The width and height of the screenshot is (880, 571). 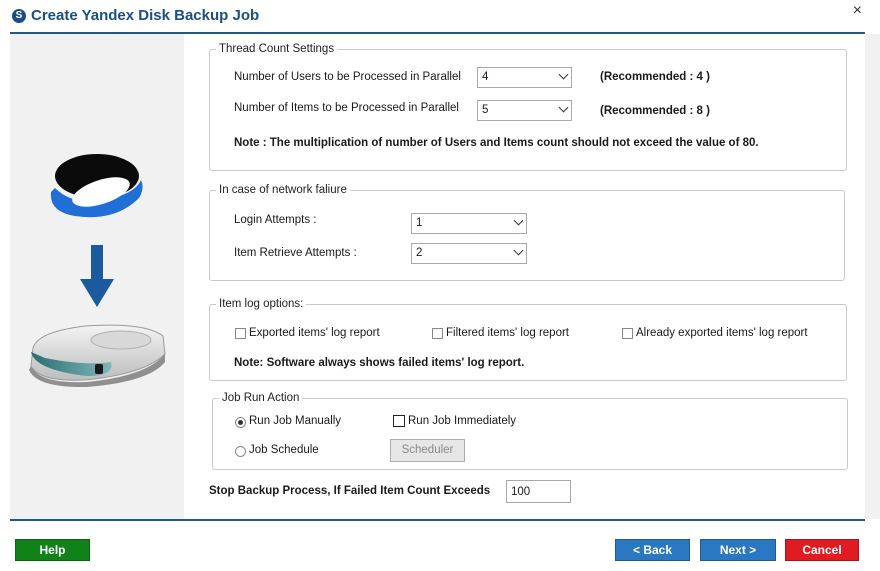 What do you see at coordinates (538, 491) in the screenshot?
I see `failed-count-input: 100` at bounding box center [538, 491].